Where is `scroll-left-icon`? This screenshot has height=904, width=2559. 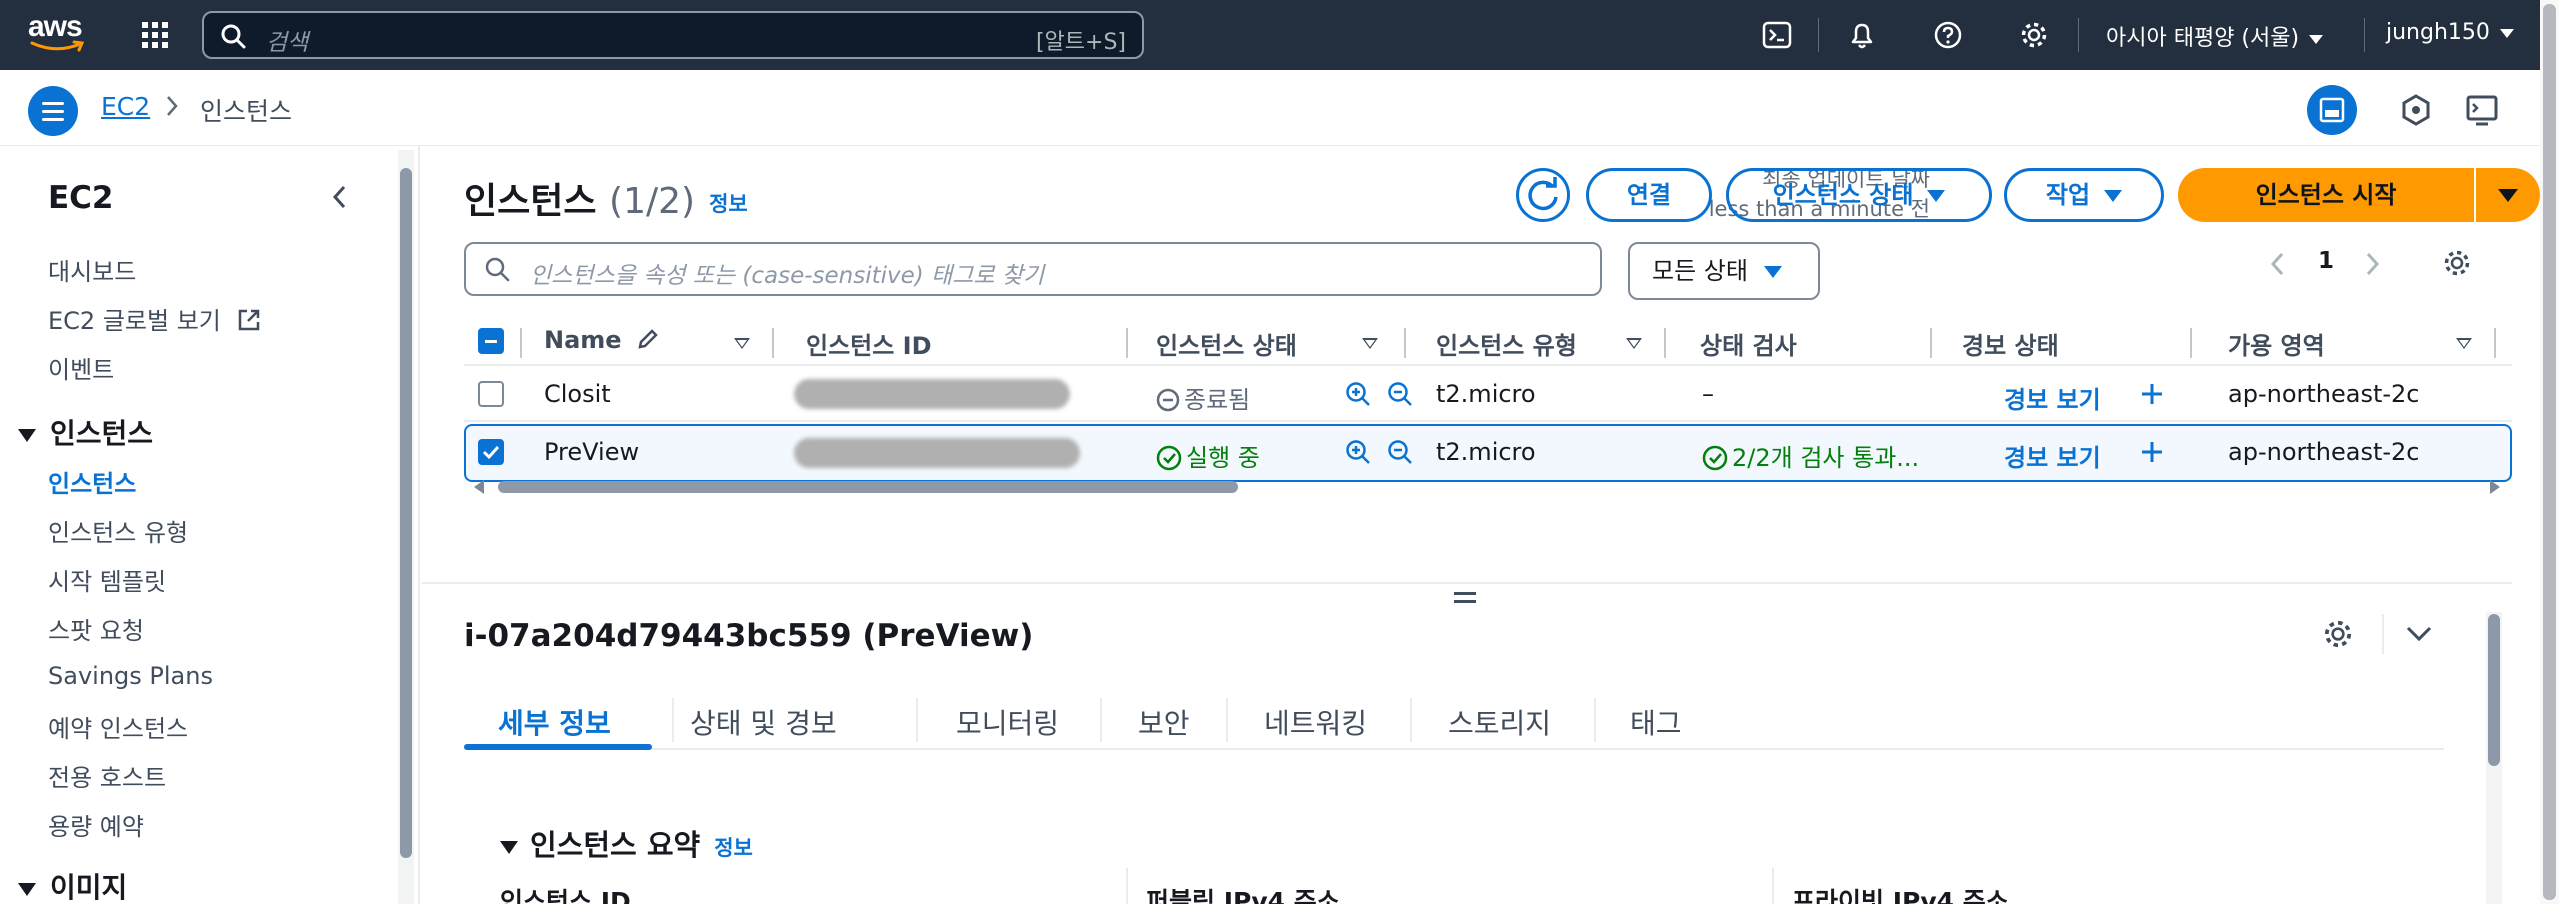 scroll-left-icon is located at coordinates (479, 487).